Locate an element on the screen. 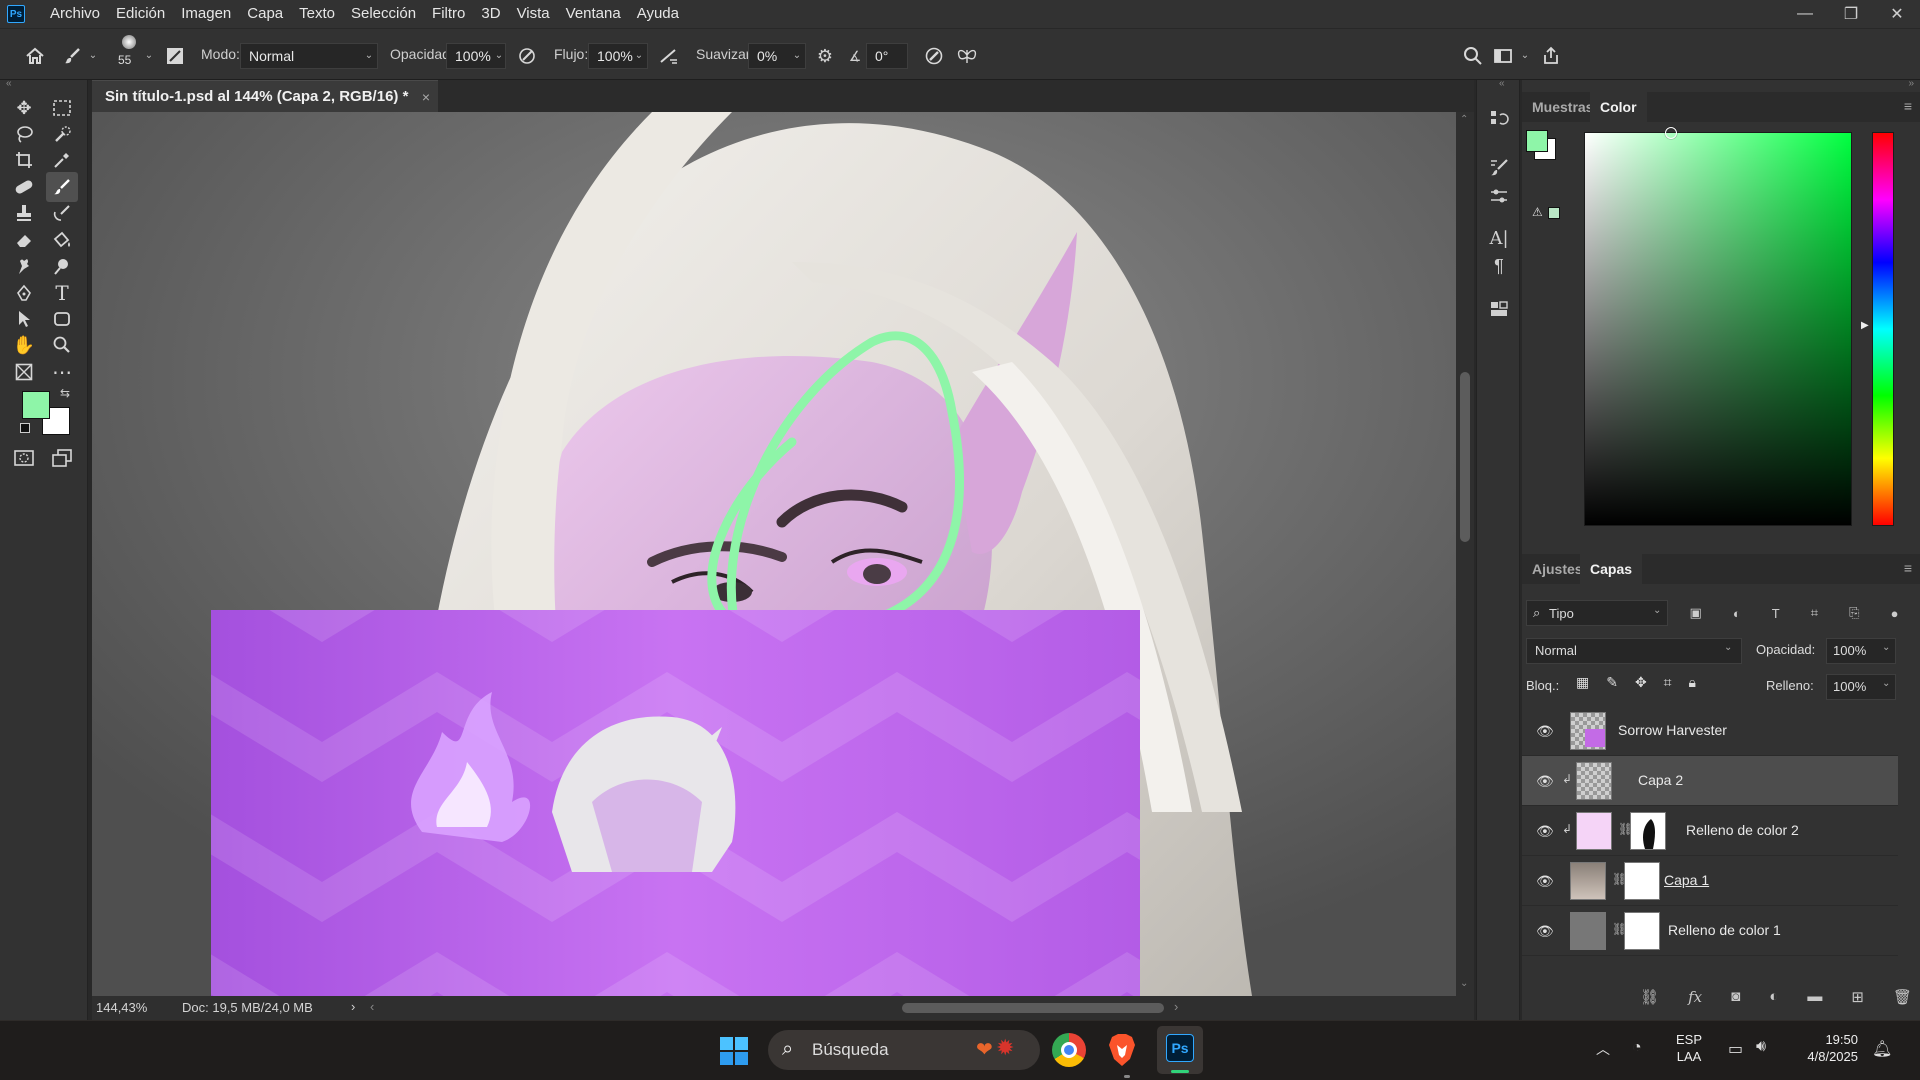 This screenshot has width=1920, height=1080. zoom-level: 144,43% is located at coordinates (121, 1007).